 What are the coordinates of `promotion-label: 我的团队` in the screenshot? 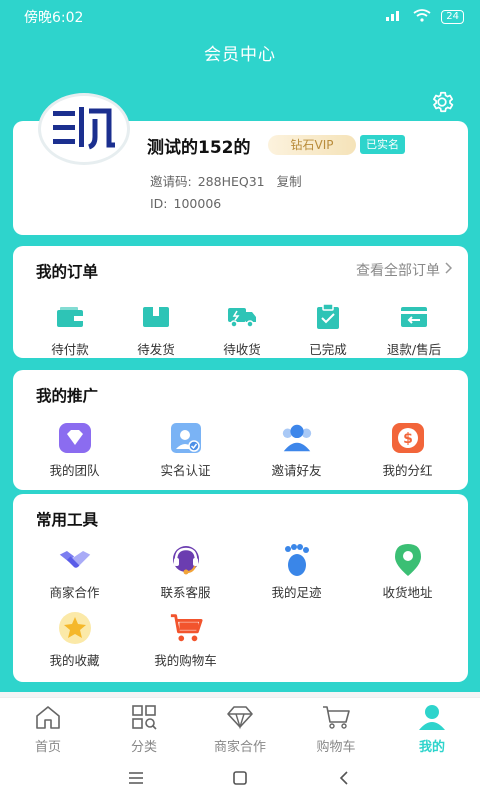 It's located at (74, 470).